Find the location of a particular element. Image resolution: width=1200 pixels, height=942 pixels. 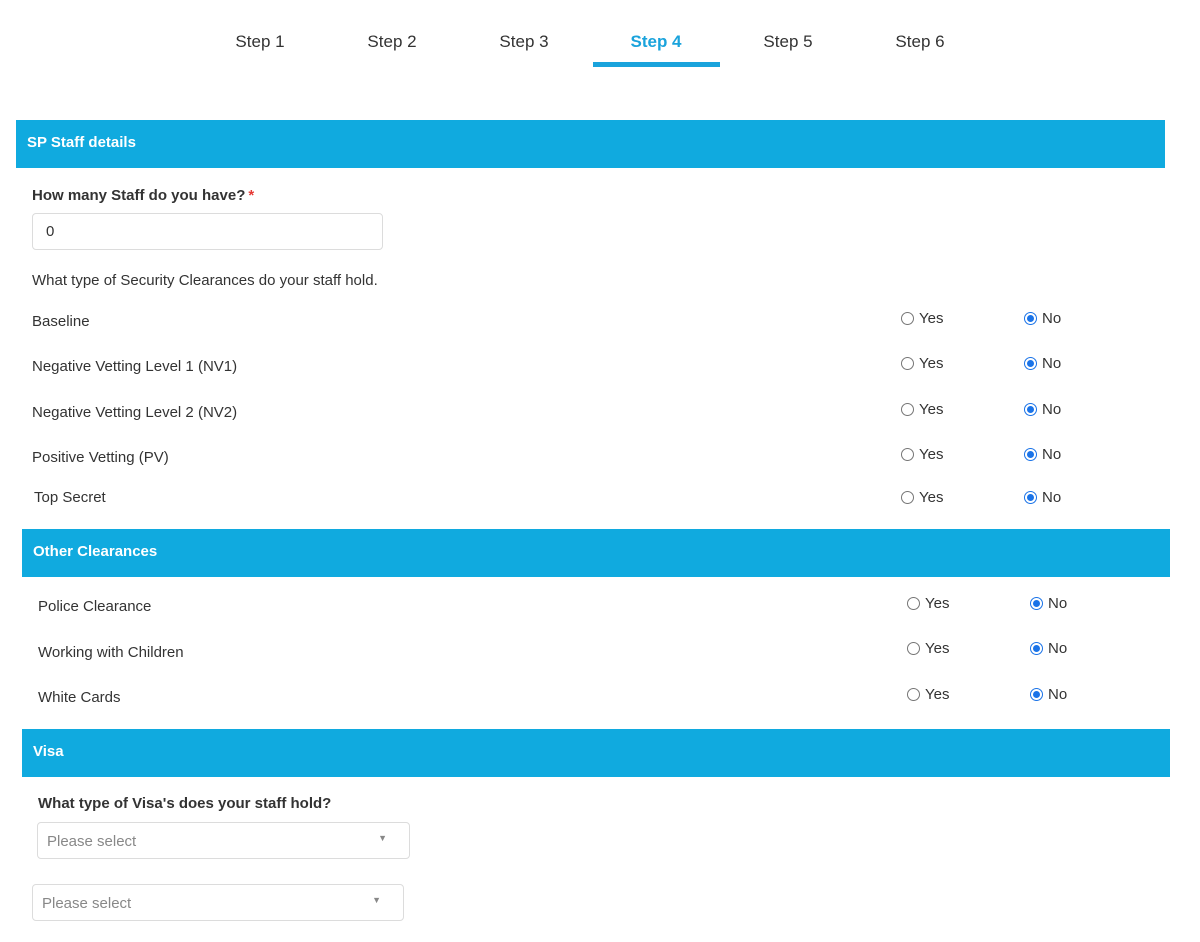

visa-type-select-1: Please select ▼ is located at coordinates (223, 840).